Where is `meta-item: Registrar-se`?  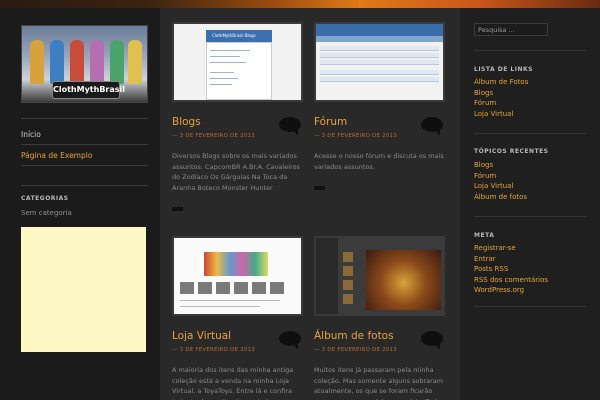
meta-item: Registrar-se is located at coordinates (511, 248).